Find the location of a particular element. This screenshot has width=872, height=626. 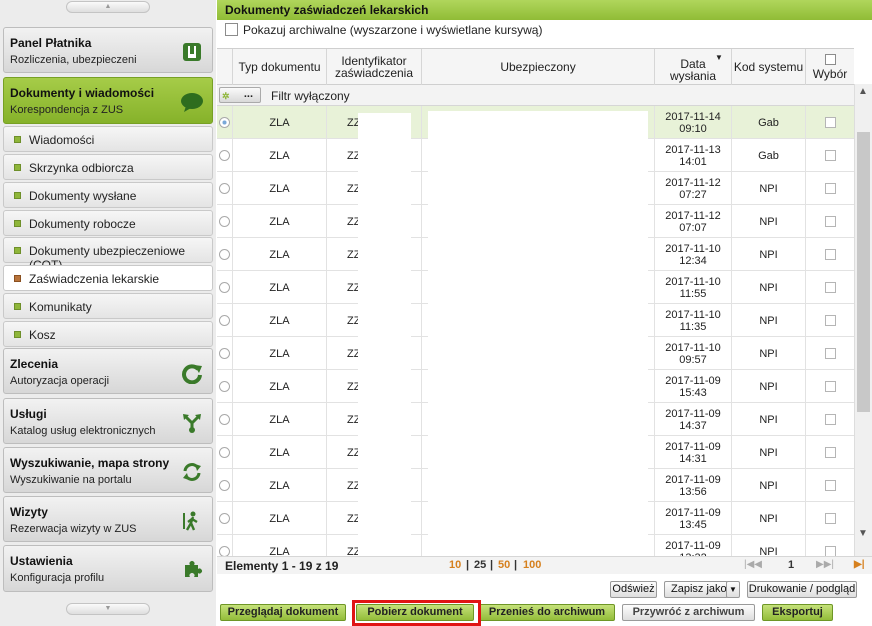

sidebar-item-wyslane: Dokumenty wysłane is located at coordinates (108, 195).